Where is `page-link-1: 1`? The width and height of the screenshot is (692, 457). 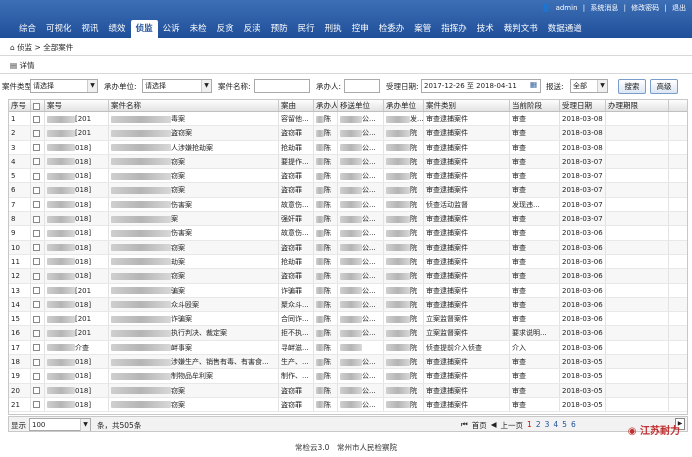 page-link-1: 1 is located at coordinates (529, 425).